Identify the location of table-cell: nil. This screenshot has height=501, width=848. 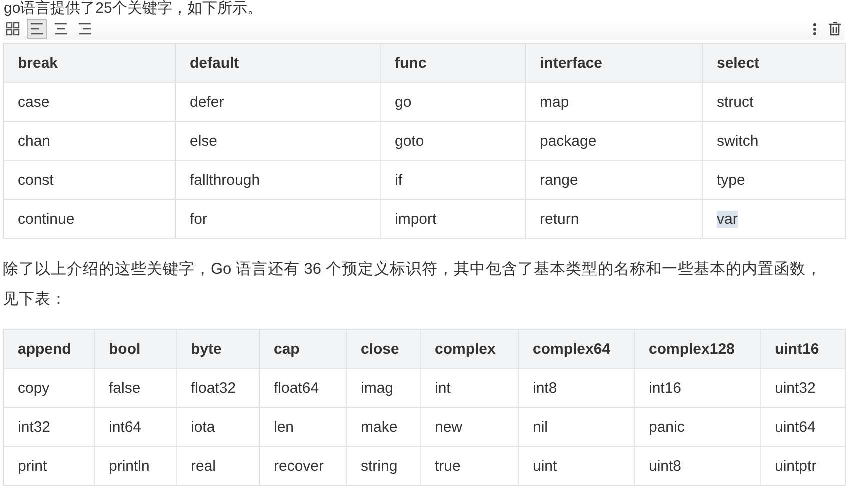
(576, 427).